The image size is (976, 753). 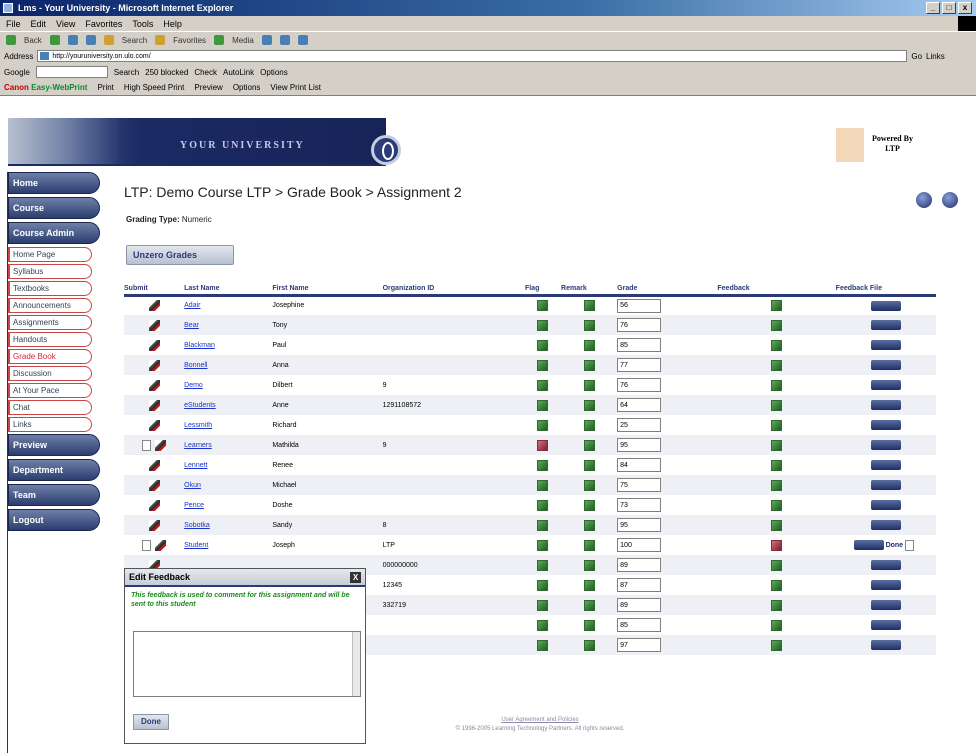 What do you see at coordinates (147, 545) in the screenshot?
I see `document-icon` at bounding box center [147, 545].